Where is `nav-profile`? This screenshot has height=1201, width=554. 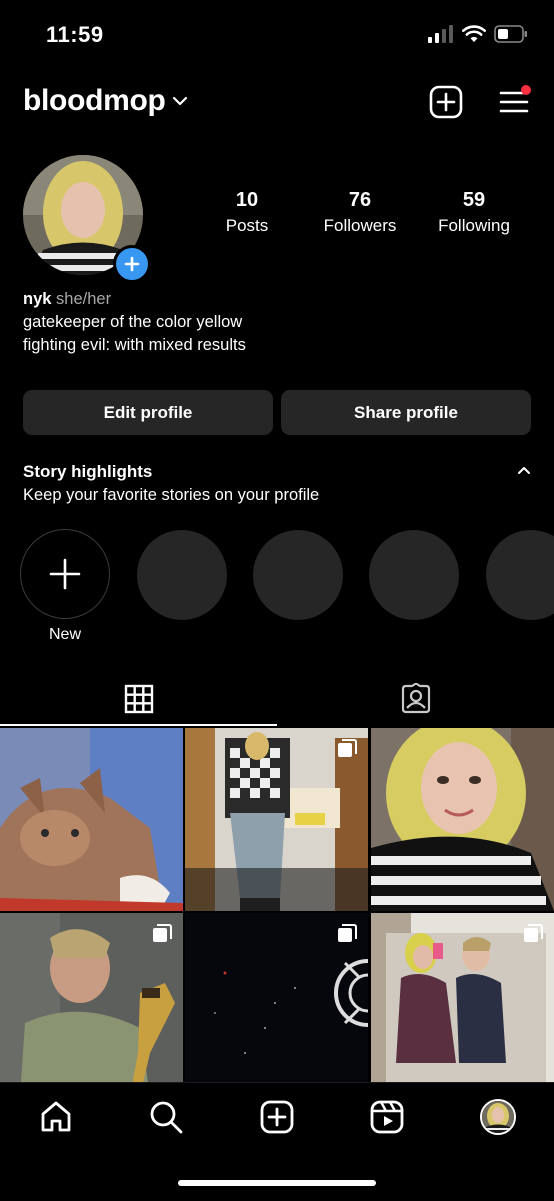 nav-profile is located at coordinates (498, 1117).